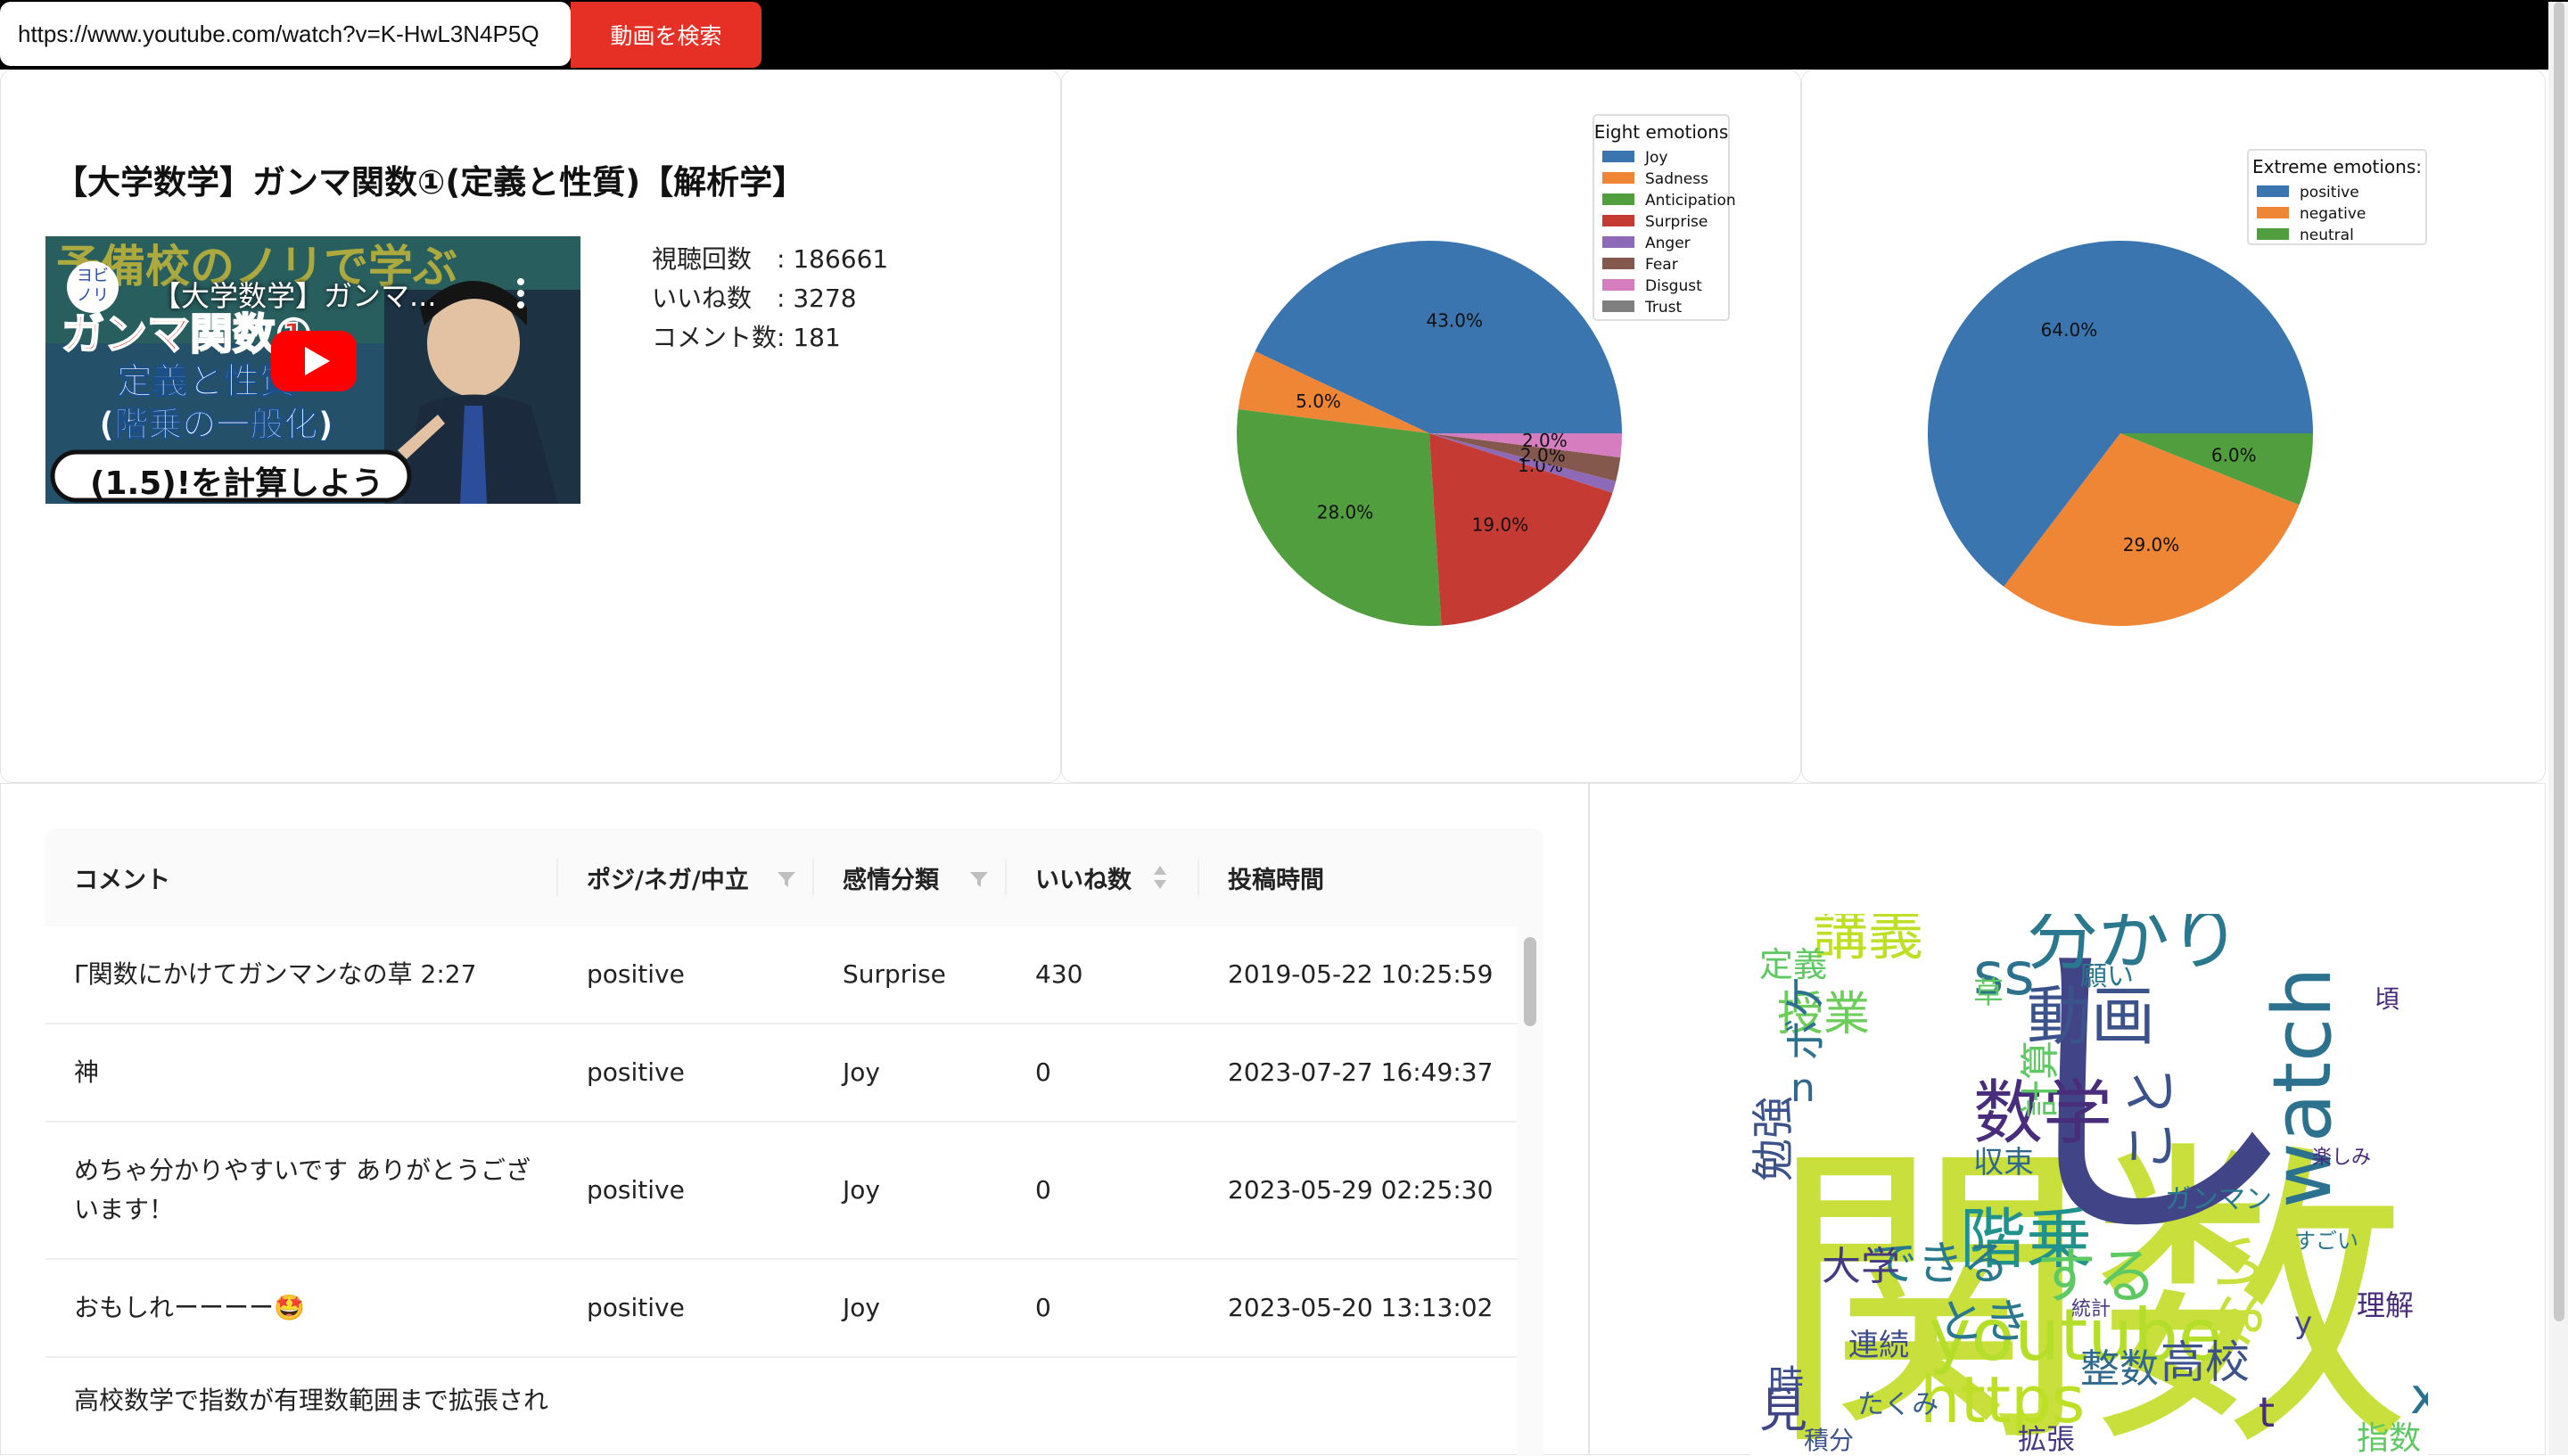 The height and width of the screenshot is (1456, 2568). Describe the element at coordinates (1545, 440) in the screenshot. I see `pie-label-disgust: 2.0%` at that location.